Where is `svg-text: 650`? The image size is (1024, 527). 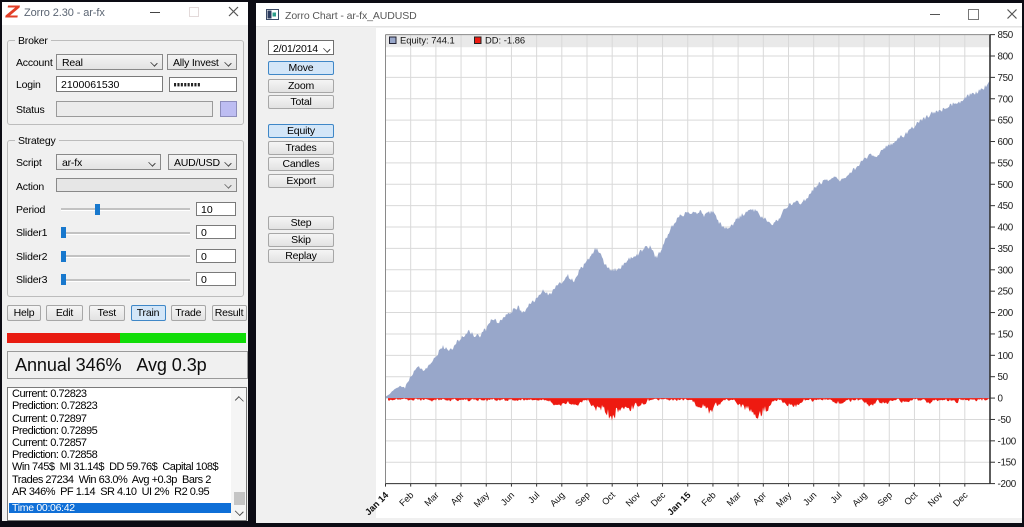
svg-text: 650 is located at coordinates (1006, 121).